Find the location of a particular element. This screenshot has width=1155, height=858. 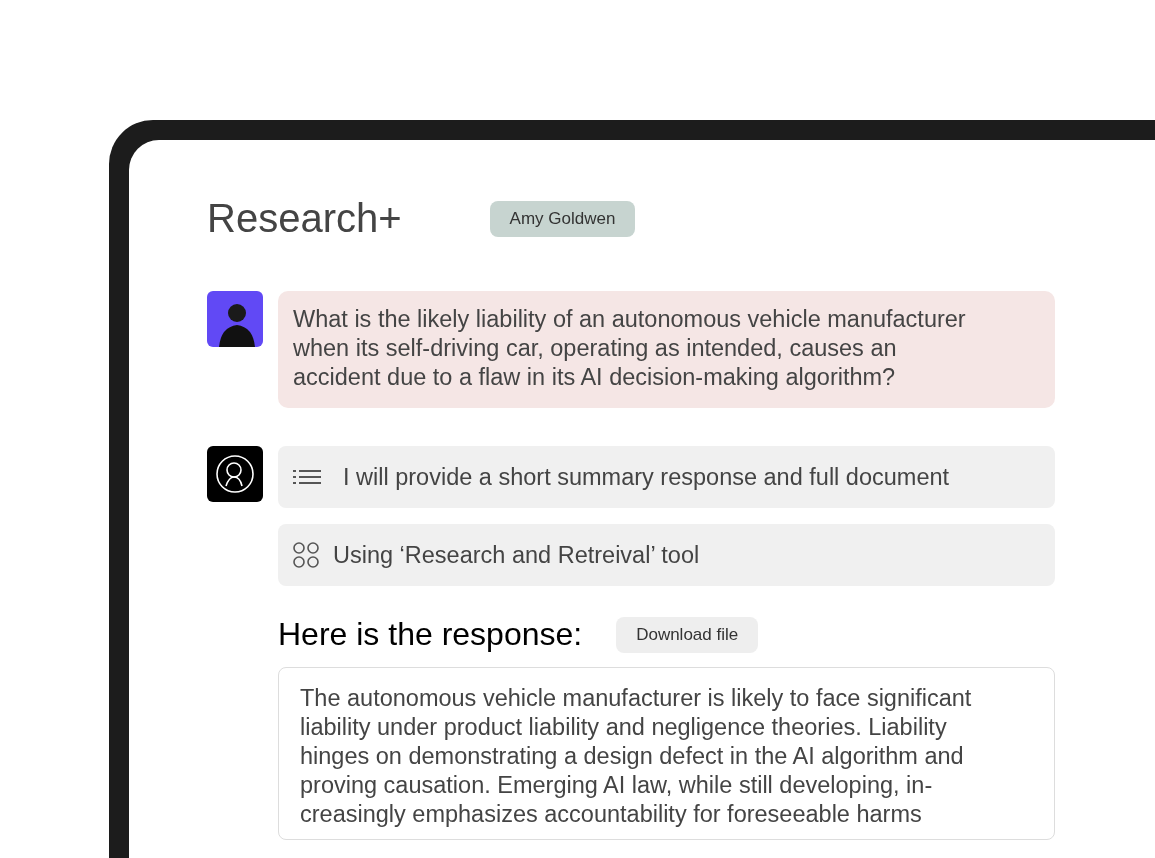

status-text: I will provide a short summary response and full document is located at coordinates (646, 477).